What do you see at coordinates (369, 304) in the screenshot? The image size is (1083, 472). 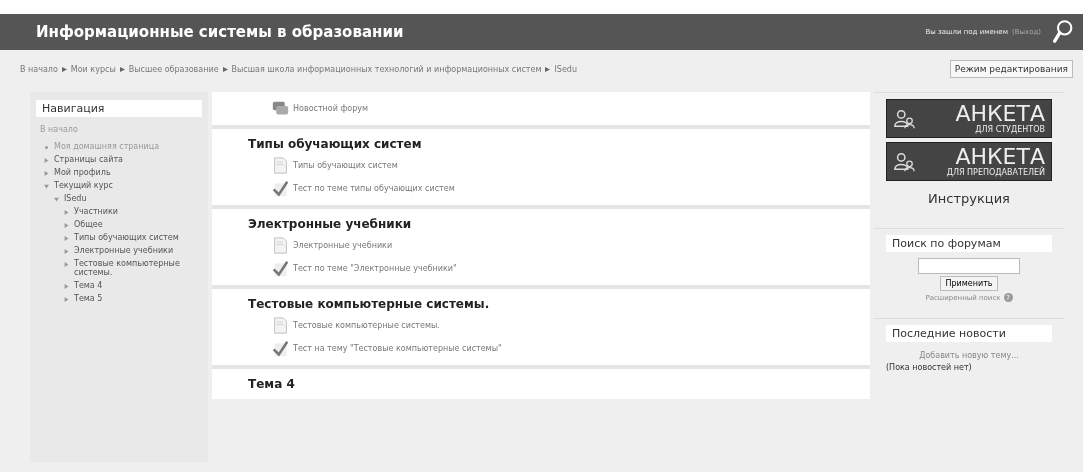 I see `section-title: Тестовые компьютерные системы.` at bounding box center [369, 304].